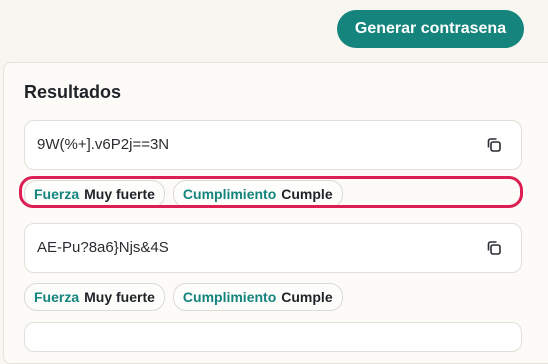 Image resolution: width=548 pixels, height=364 pixels. I want to click on password-text: AE-Pu?8a6}Njs&4S, so click(103, 247).